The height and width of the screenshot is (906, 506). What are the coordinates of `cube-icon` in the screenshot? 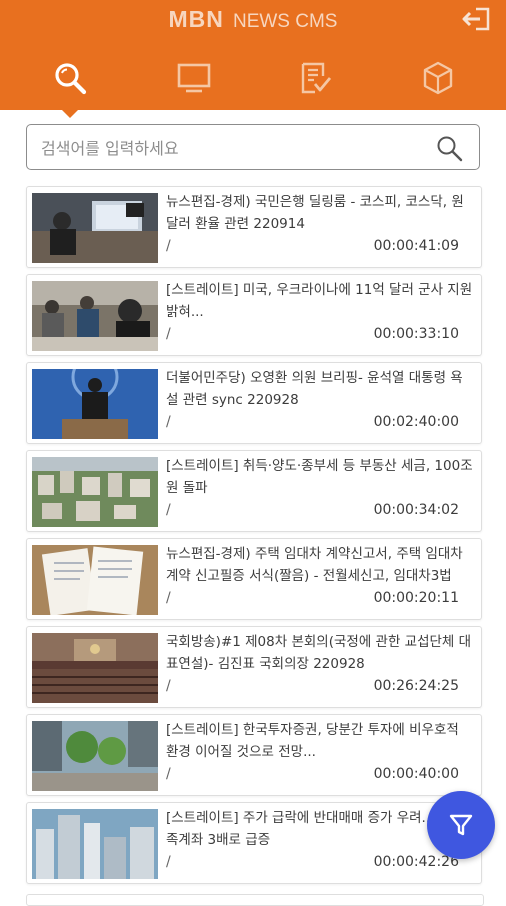 It's located at (438, 78).